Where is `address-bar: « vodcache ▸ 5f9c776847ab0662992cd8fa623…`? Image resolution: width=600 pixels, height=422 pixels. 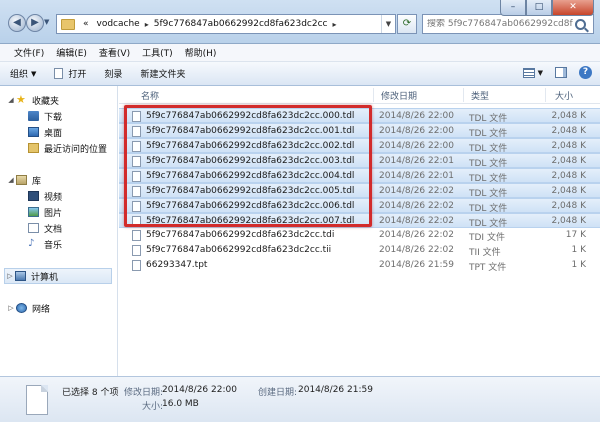 address-bar: « vodcache ▸ 5f9c776847ab0662992cd8fa623… is located at coordinates (226, 24).